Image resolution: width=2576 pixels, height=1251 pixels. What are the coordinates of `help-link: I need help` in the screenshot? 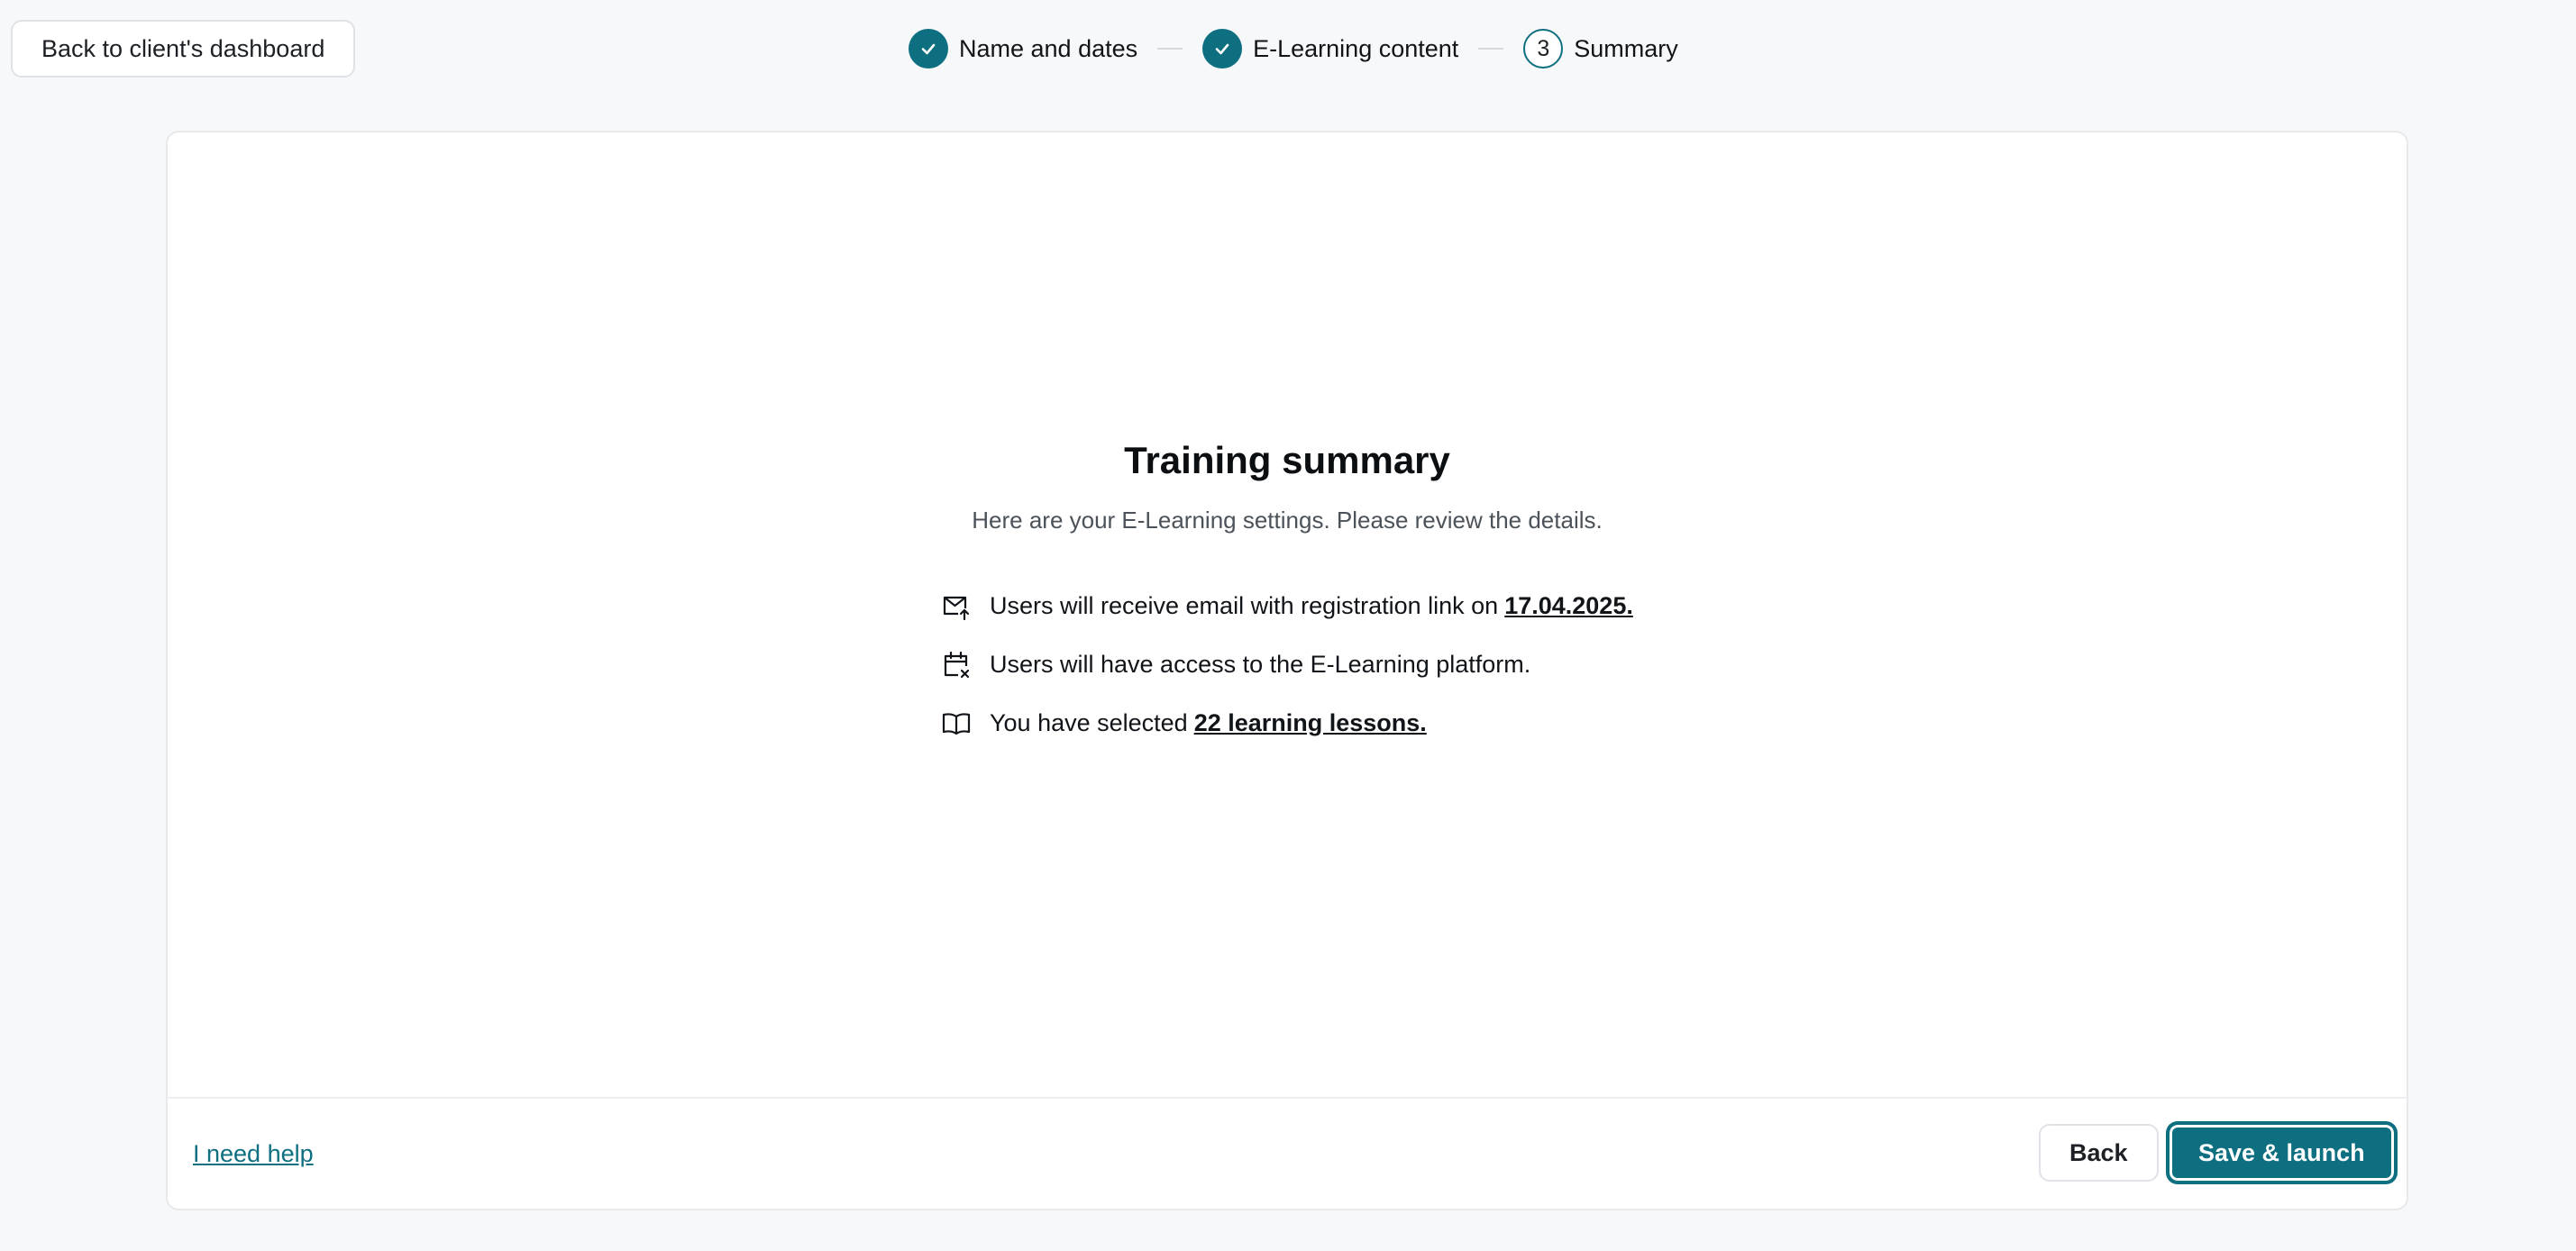 It's located at (254, 1154).